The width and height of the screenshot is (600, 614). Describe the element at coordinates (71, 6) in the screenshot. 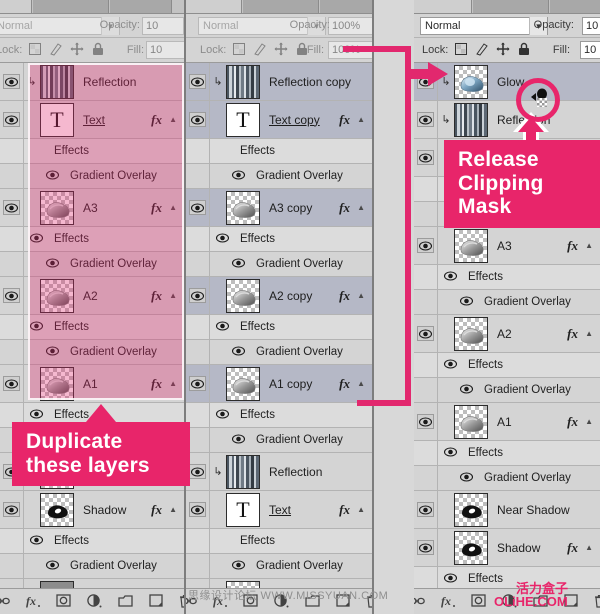

I see `tab-channels` at that location.